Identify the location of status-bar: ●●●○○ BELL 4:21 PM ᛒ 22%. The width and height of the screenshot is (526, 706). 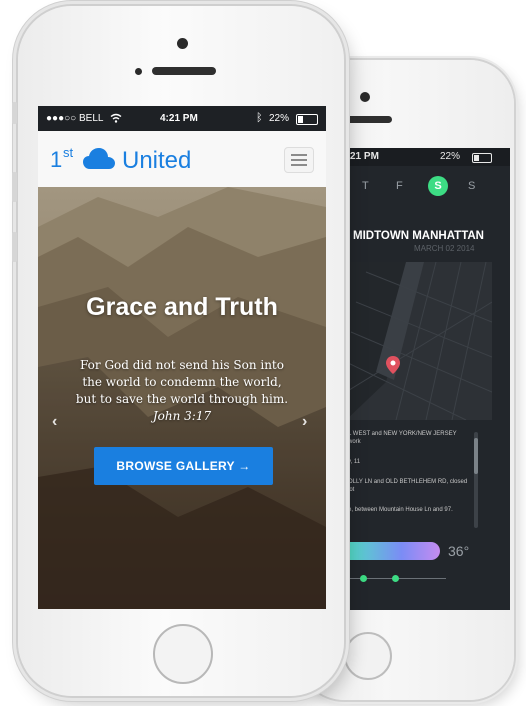
(182, 118).